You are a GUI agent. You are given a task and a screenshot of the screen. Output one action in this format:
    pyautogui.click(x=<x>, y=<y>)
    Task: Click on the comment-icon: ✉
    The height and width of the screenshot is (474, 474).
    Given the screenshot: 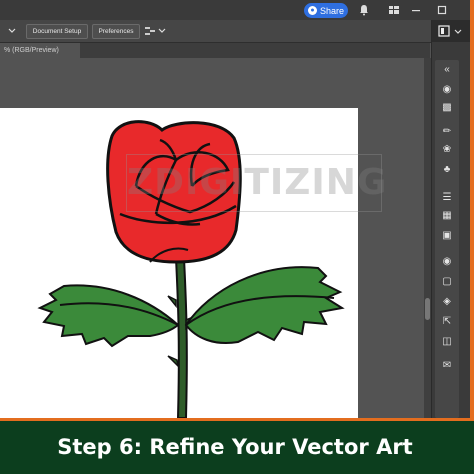 What is the action you would take?
    pyautogui.click(x=447, y=366)
    